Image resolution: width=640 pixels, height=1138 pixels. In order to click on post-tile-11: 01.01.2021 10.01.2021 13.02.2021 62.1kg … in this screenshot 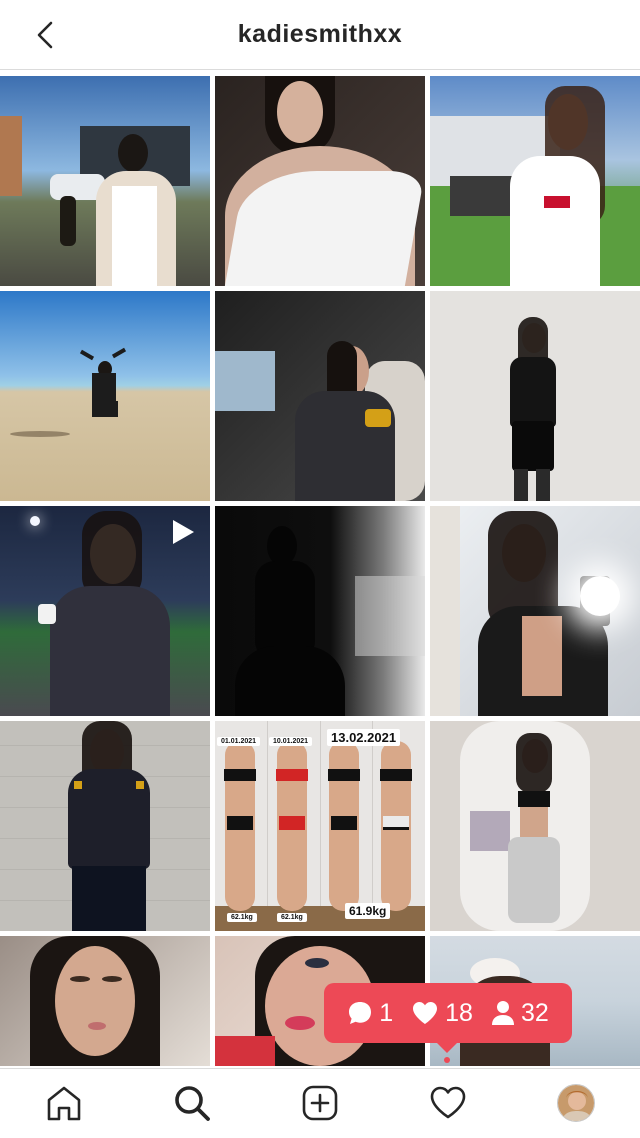, I will do `click(320, 826)`.